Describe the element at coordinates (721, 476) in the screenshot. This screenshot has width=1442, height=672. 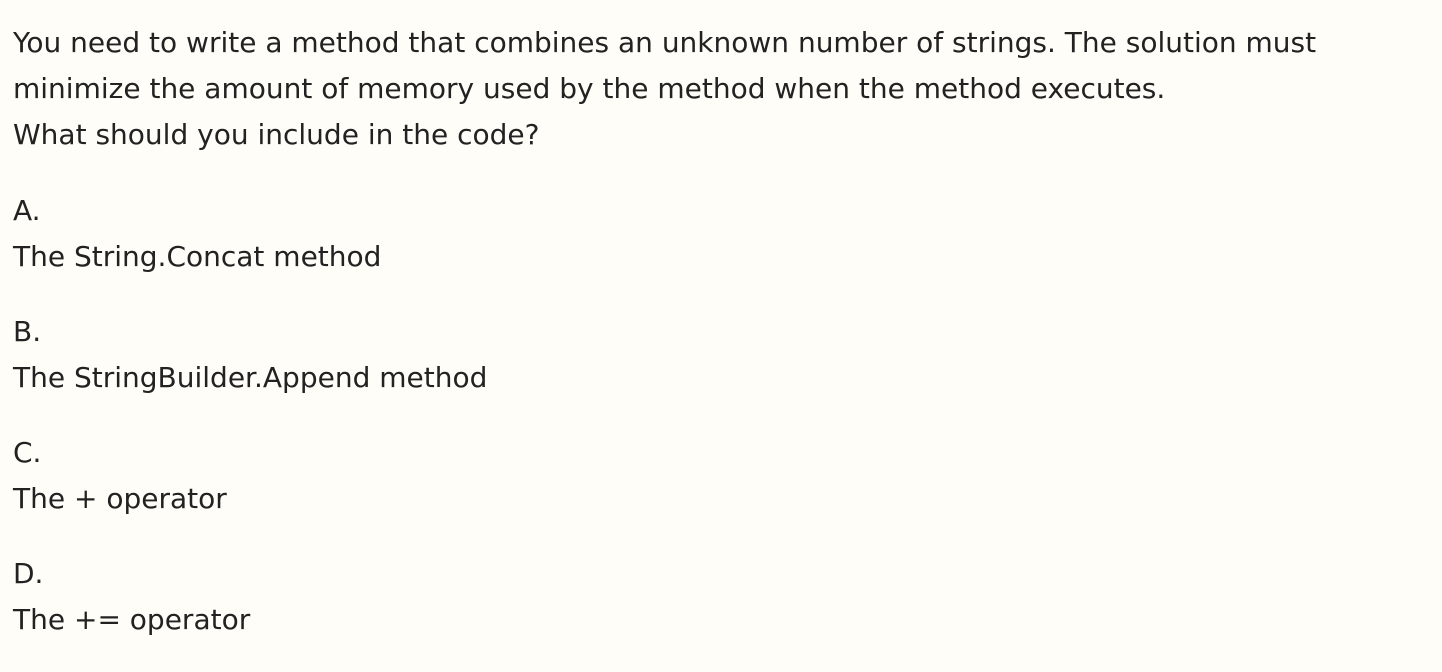
I see `option-c: C. The + operator` at that location.